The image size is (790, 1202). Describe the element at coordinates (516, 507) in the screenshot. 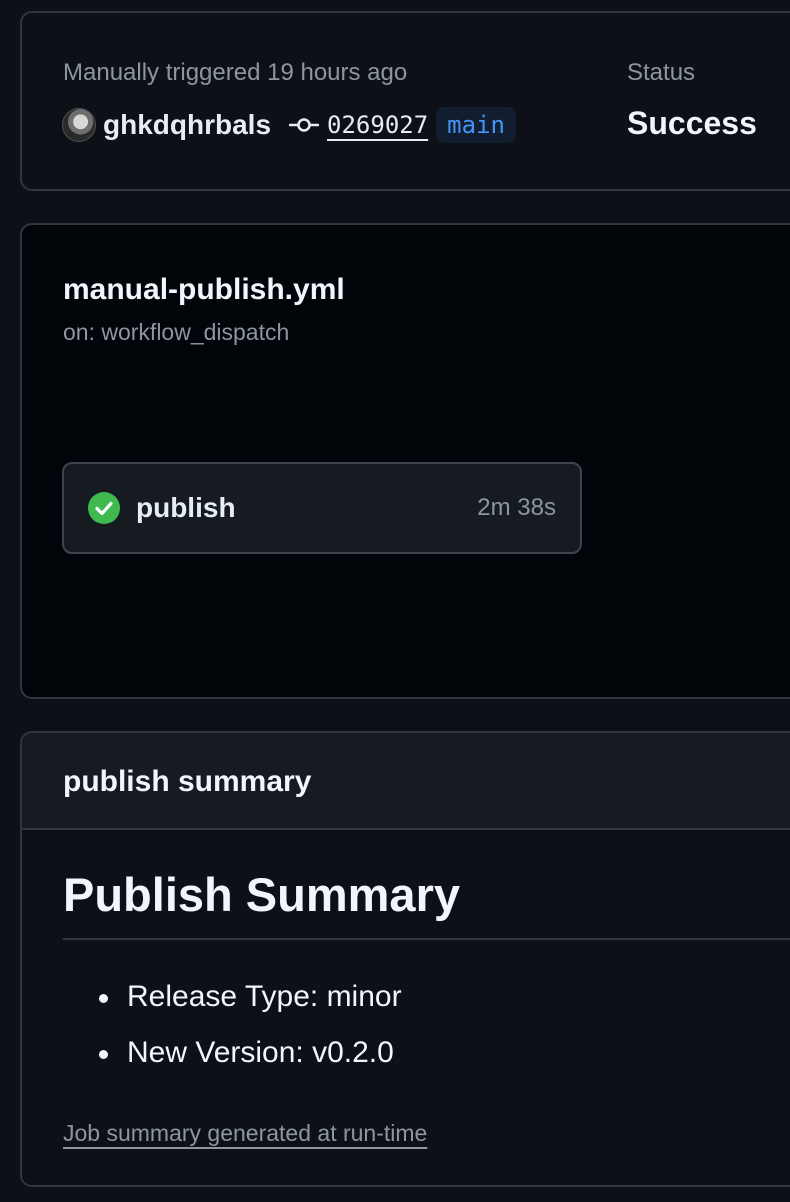

I see `job-duration: 2m 38s` at that location.